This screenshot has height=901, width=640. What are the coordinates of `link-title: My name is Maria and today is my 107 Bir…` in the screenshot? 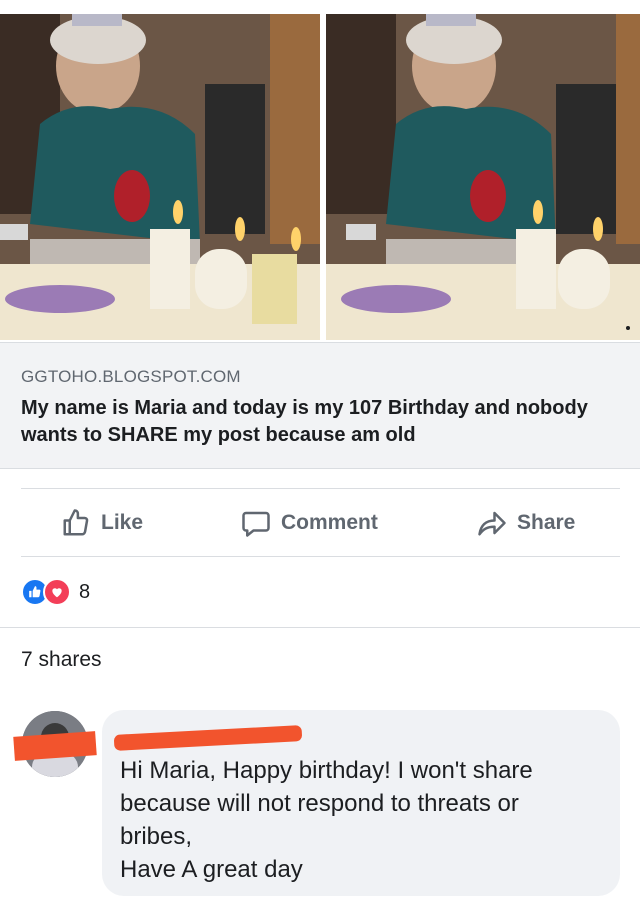 It's located at (304, 421).